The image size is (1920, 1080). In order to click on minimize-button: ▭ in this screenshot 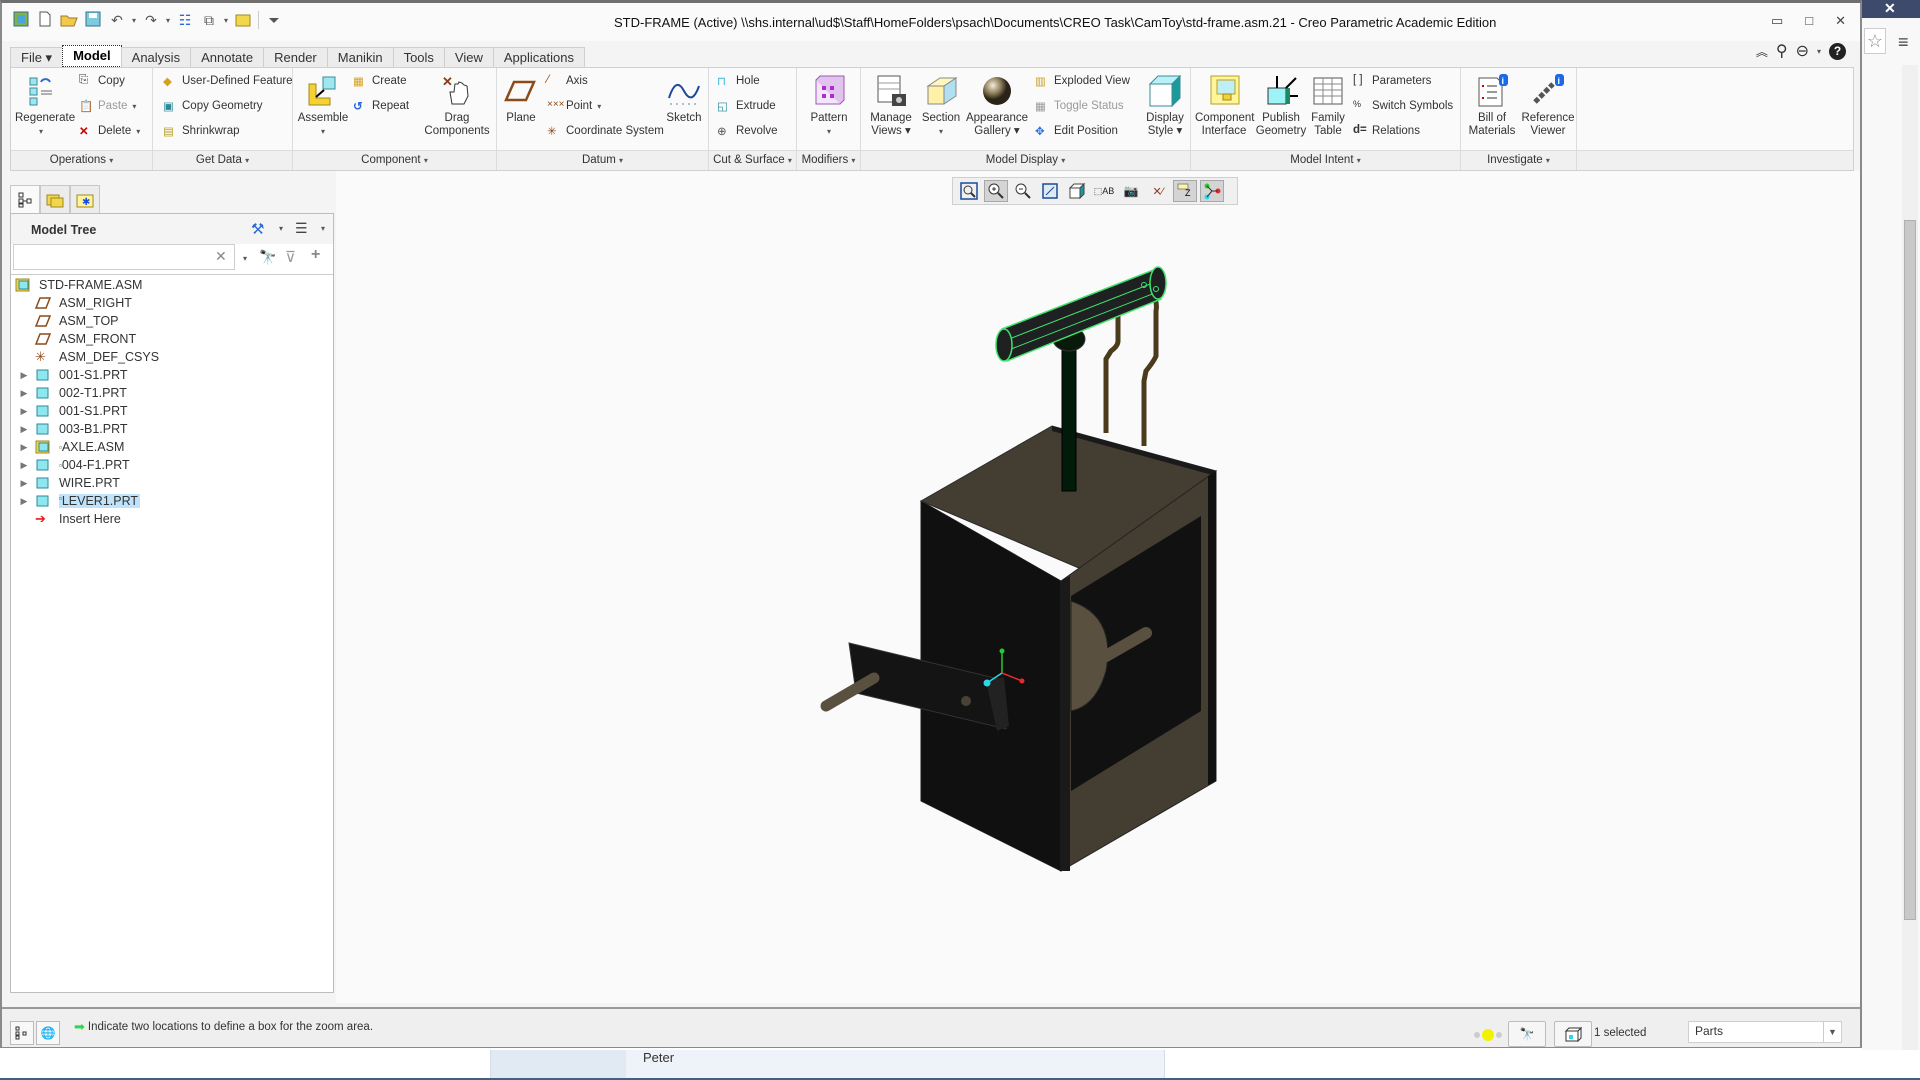, I will do `click(1777, 21)`.